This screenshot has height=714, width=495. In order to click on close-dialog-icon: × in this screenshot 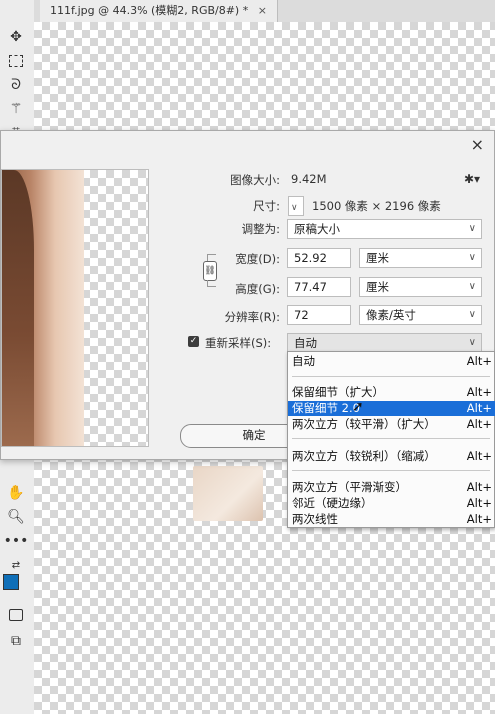, I will do `click(477, 144)`.